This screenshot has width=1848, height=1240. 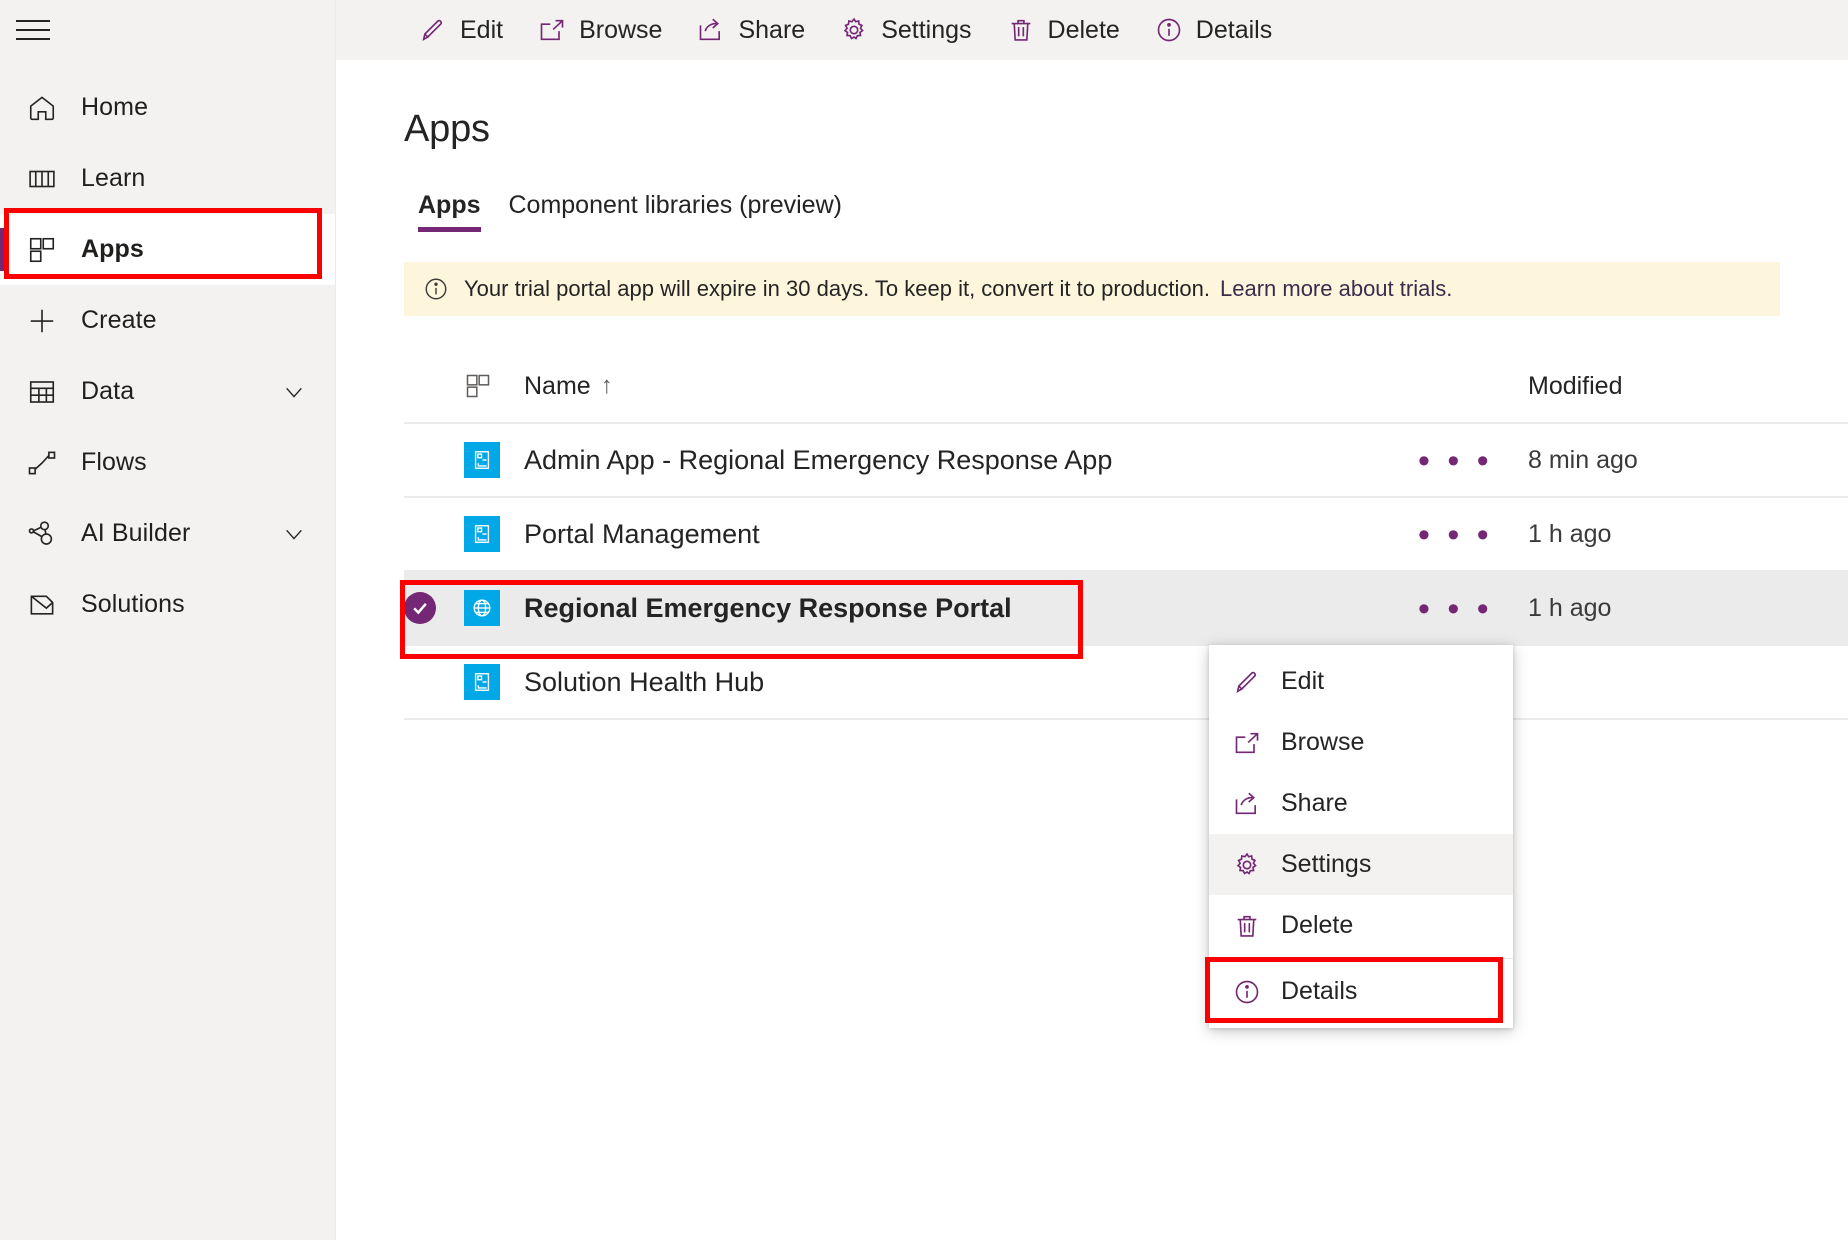 I want to click on context-menu-item-details: Details, so click(x=1361, y=991).